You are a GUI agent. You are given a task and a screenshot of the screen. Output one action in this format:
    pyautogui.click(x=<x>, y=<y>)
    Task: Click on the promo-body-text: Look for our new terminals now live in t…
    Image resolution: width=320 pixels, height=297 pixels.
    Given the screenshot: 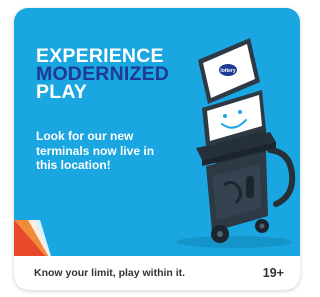 What is the action you would take?
    pyautogui.click(x=95, y=150)
    